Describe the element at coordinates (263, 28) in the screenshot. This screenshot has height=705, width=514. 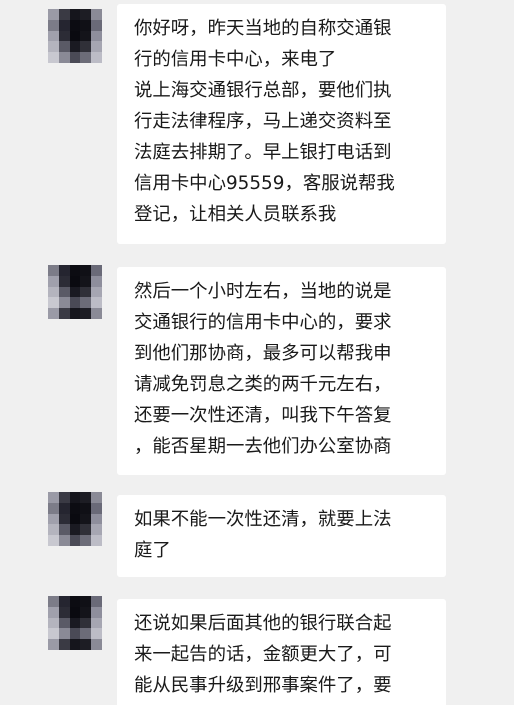
I see `message-text-line: 你好呀，昨天当地的自称交通银` at that location.